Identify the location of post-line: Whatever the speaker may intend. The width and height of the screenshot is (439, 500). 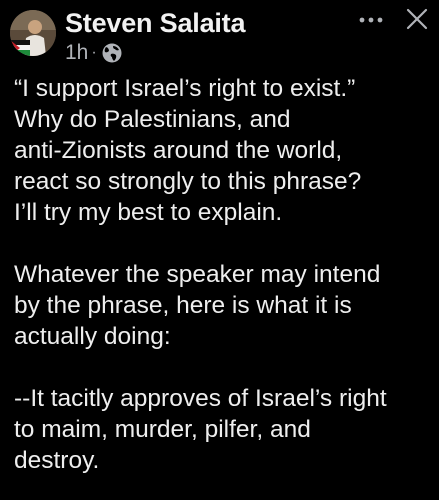
(197, 274).